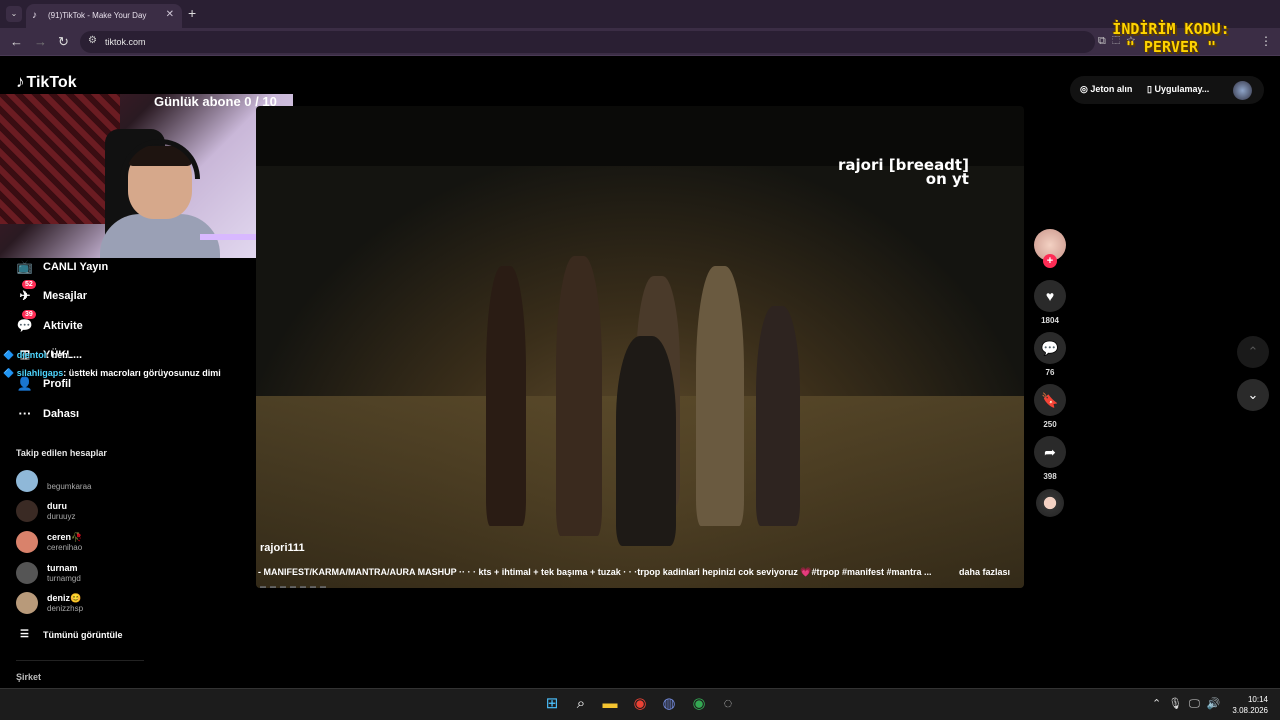  I want to click on save-button: 🔖, so click(1050, 400).